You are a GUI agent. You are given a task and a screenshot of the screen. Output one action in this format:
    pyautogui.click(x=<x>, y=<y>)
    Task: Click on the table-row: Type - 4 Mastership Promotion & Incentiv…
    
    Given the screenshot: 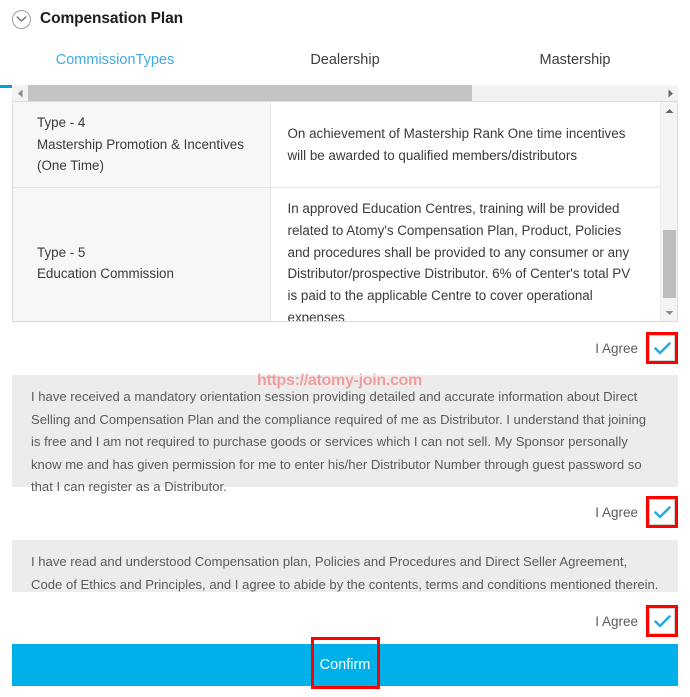 What is the action you would take?
    pyautogui.click(x=336, y=145)
    